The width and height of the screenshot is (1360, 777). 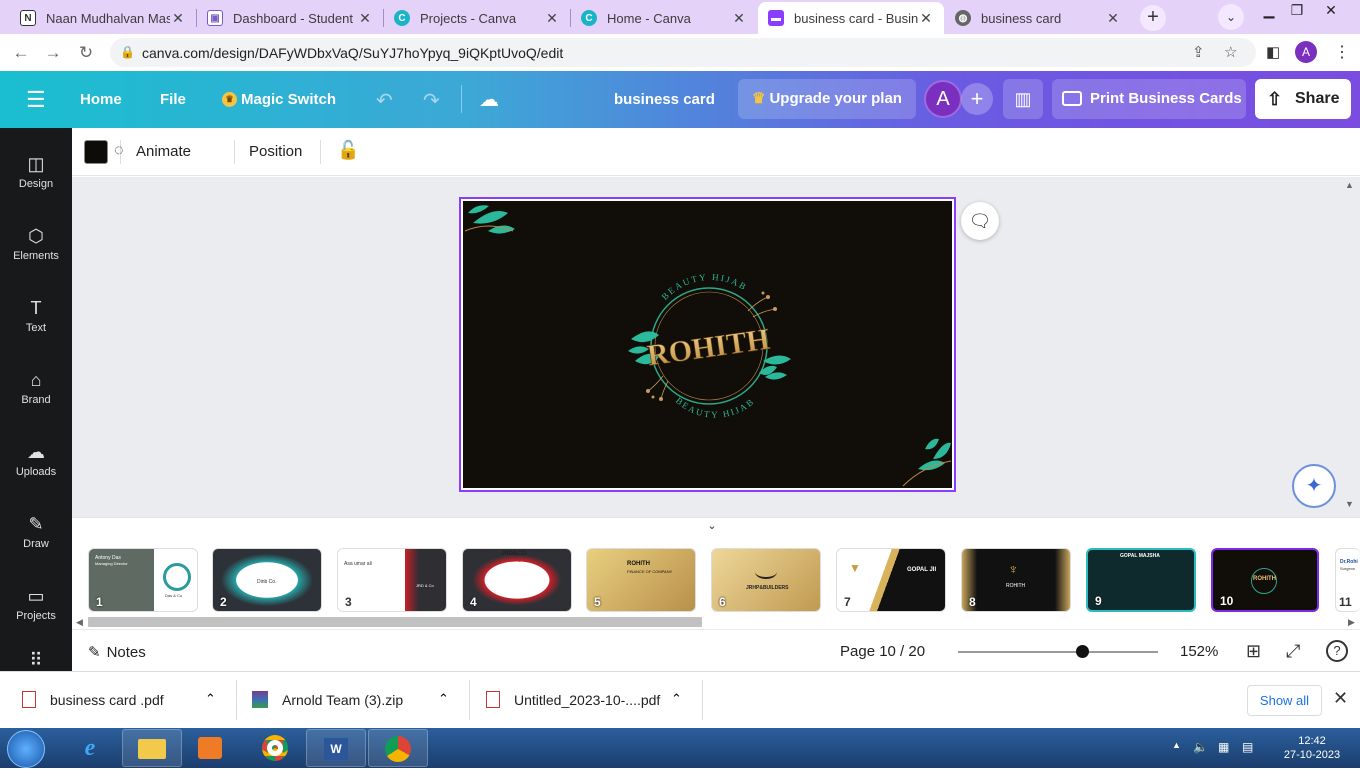 I want to click on page-thumbnail-5: ROHITH FINANCE OF COMPANY 5, so click(x=641, y=580).